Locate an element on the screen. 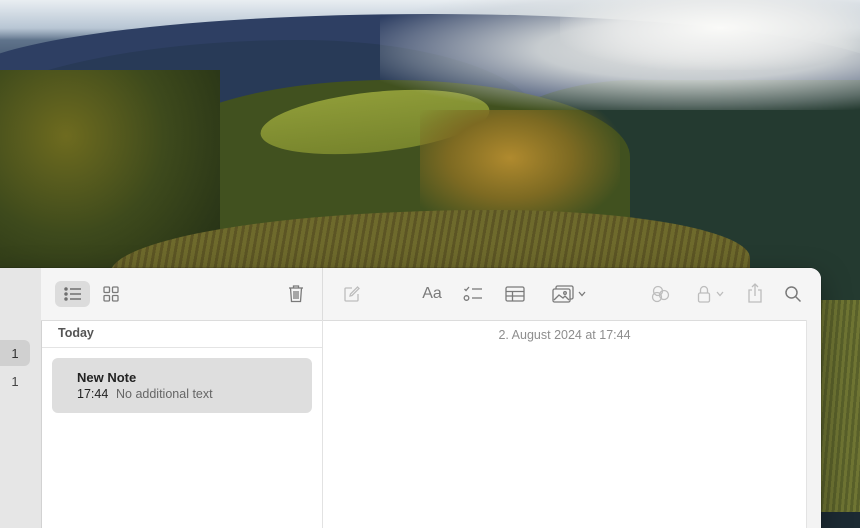 The height and width of the screenshot is (528, 860). section-divider is located at coordinates (182, 347).